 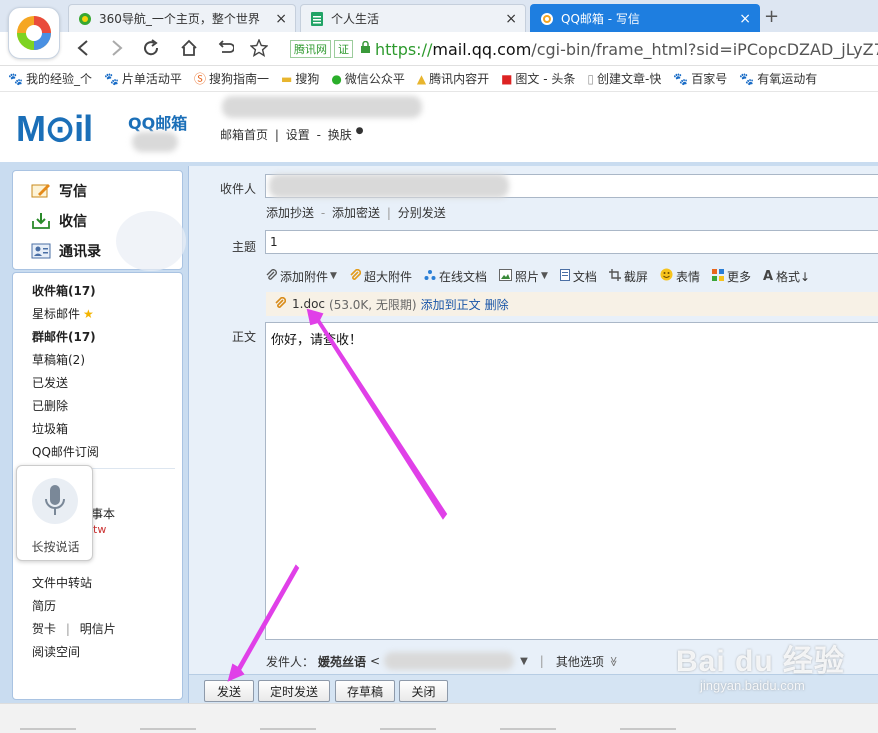 I want to click on refresh-icon, so click(x=151, y=48).